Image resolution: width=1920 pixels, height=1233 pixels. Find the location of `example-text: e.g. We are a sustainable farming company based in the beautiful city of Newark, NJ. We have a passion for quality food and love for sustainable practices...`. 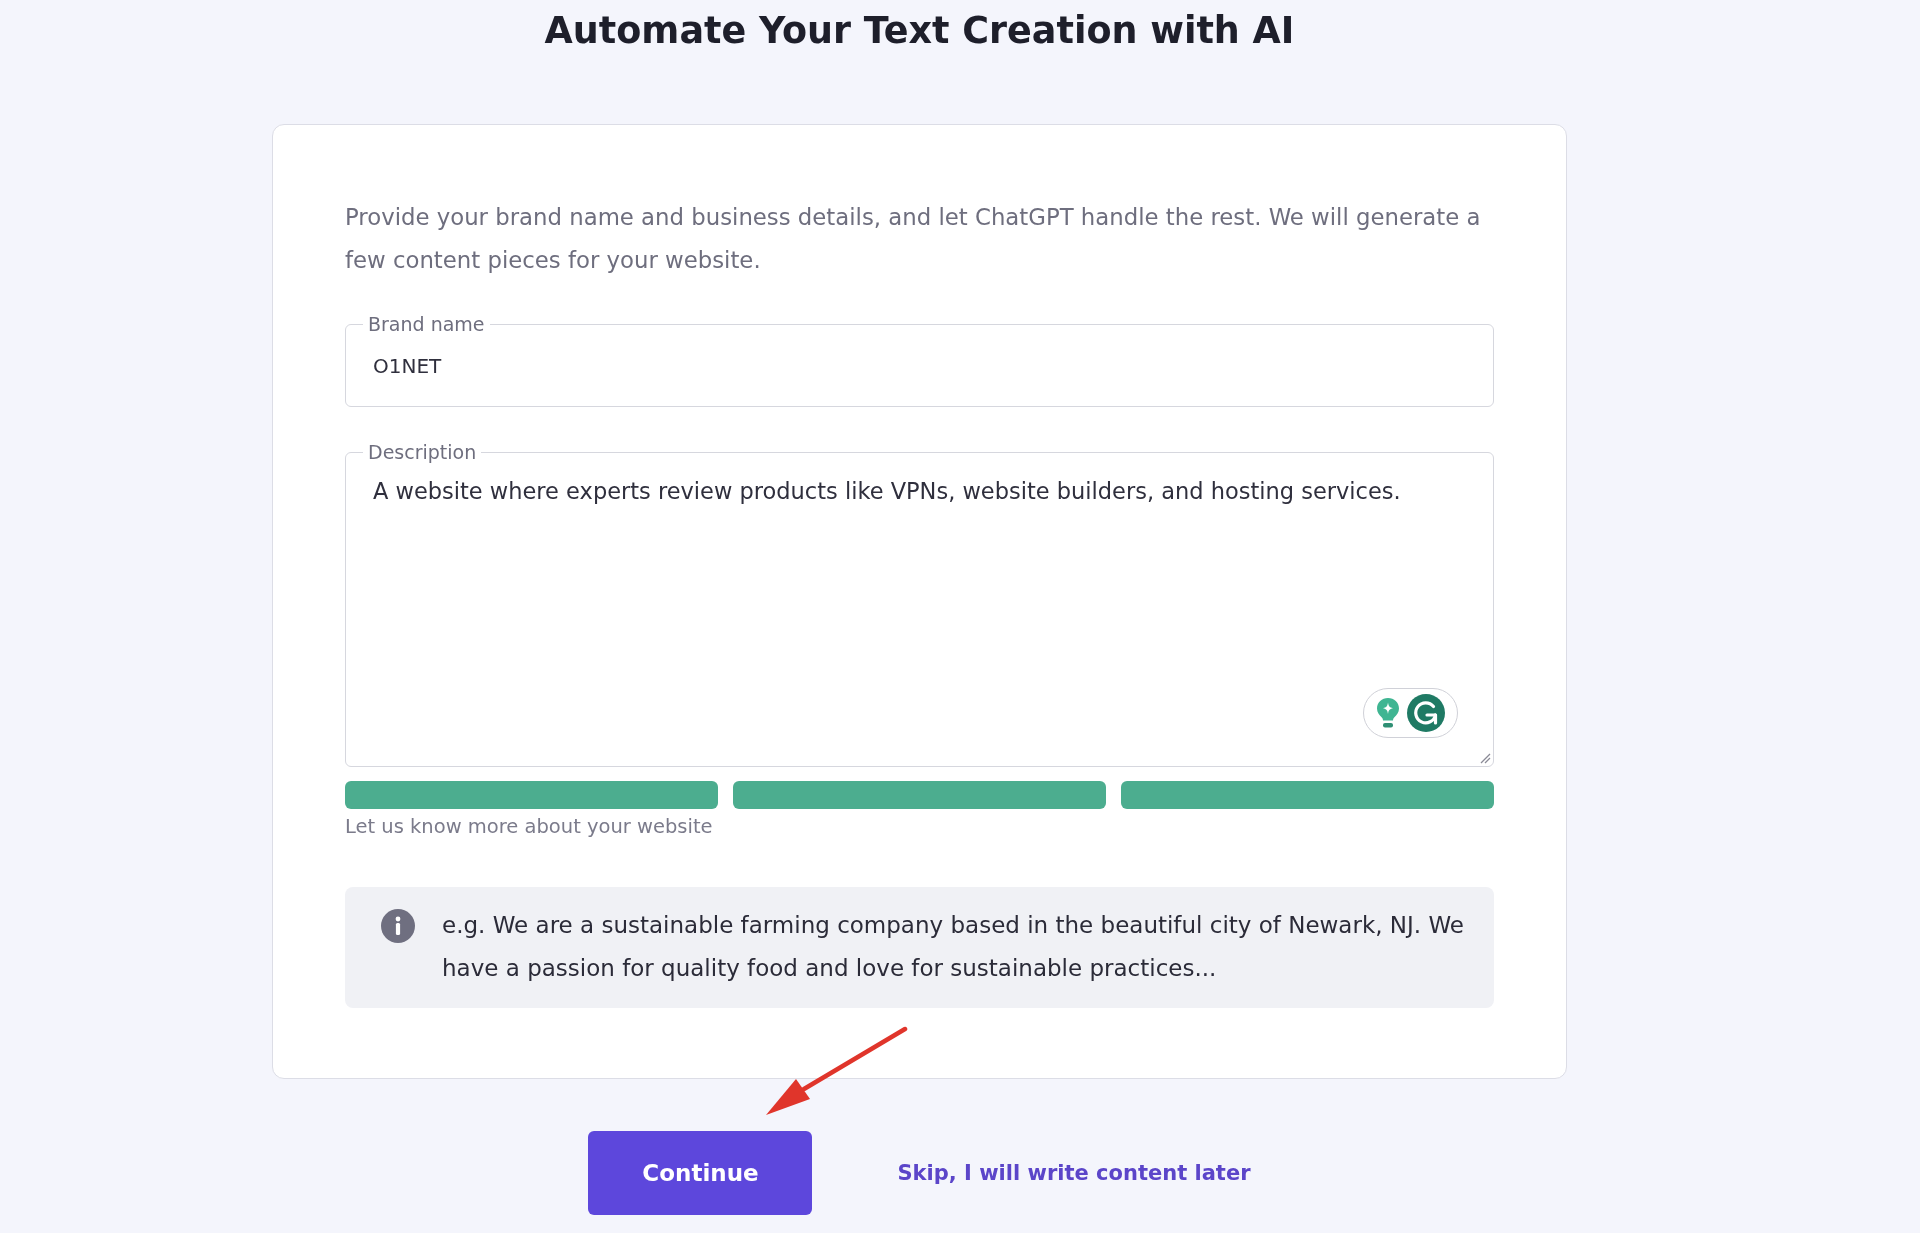

example-text: e.g. We are a sustainable farming company based in the beautiful city of Newark, NJ. We have a passion for quality food and love for sustainable practices... is located at coordinates (953, 947).